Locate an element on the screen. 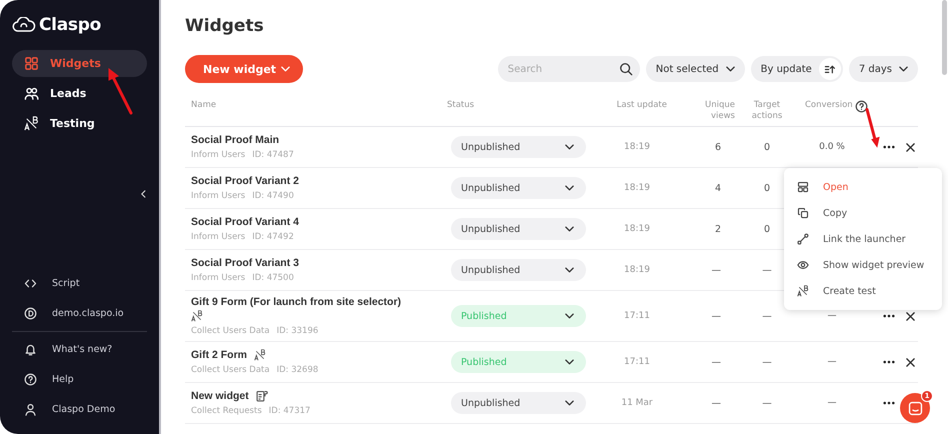 Image resolution: width=948 pixels, height=434 pixels. period-dropdown: 7 days is located at coordinates (883, 69).